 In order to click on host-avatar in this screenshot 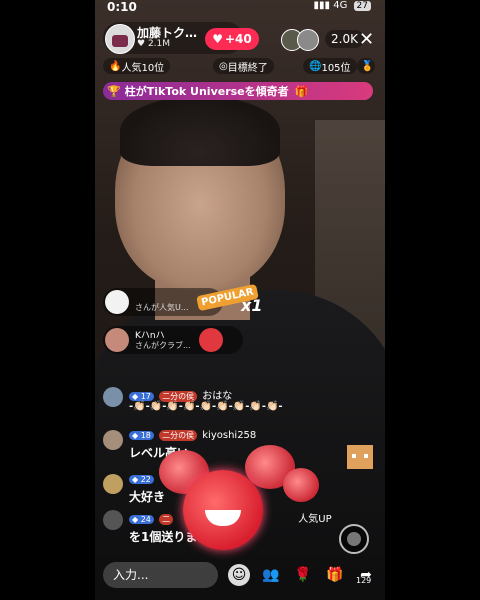, I will do `click(120, 39)`.